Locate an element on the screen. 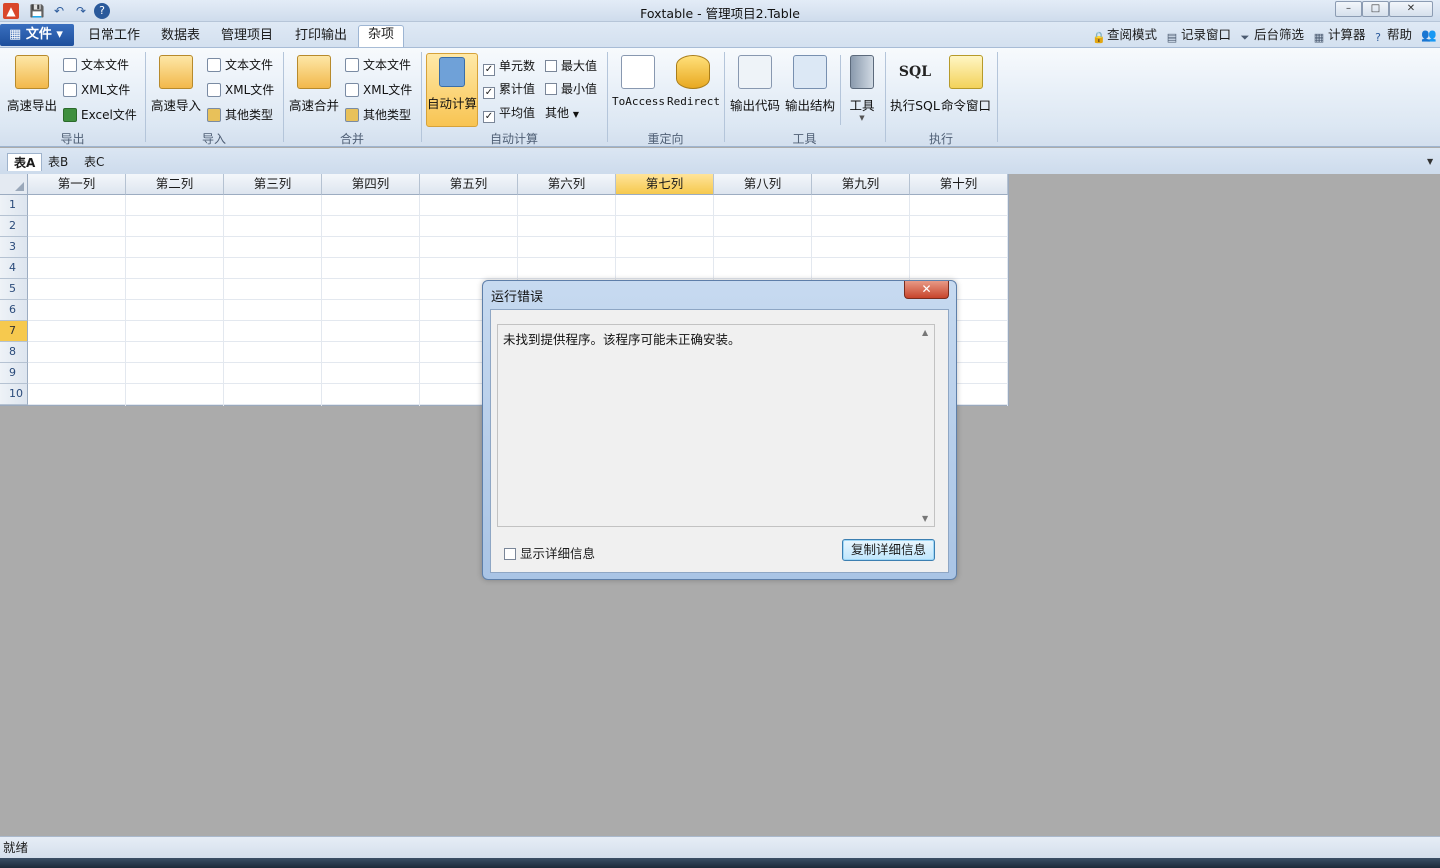 This screenshot has height=868, width=1440. tools-label: 工具 is located at coordinates (862, 105).